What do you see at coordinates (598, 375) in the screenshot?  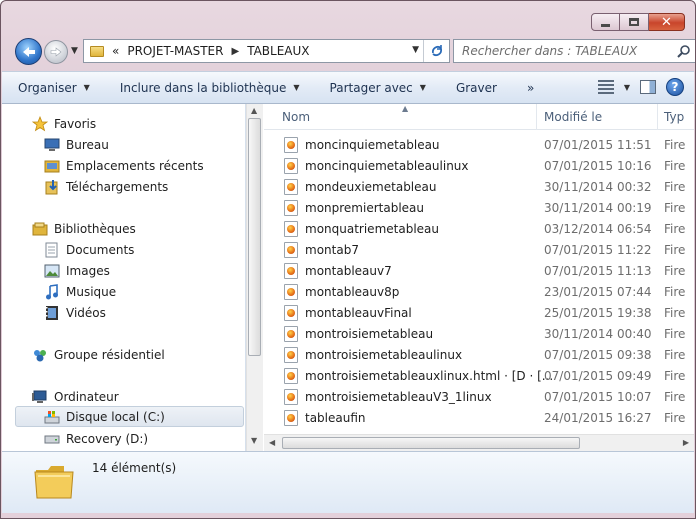 I see `file-modified-date: 07/01/2015 09:49` at bounding box center [598, 375].